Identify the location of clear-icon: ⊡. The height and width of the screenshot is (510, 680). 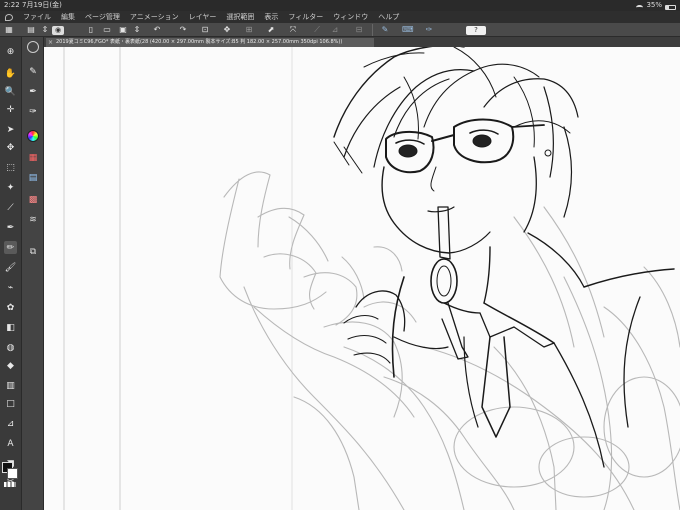
(205, 30).